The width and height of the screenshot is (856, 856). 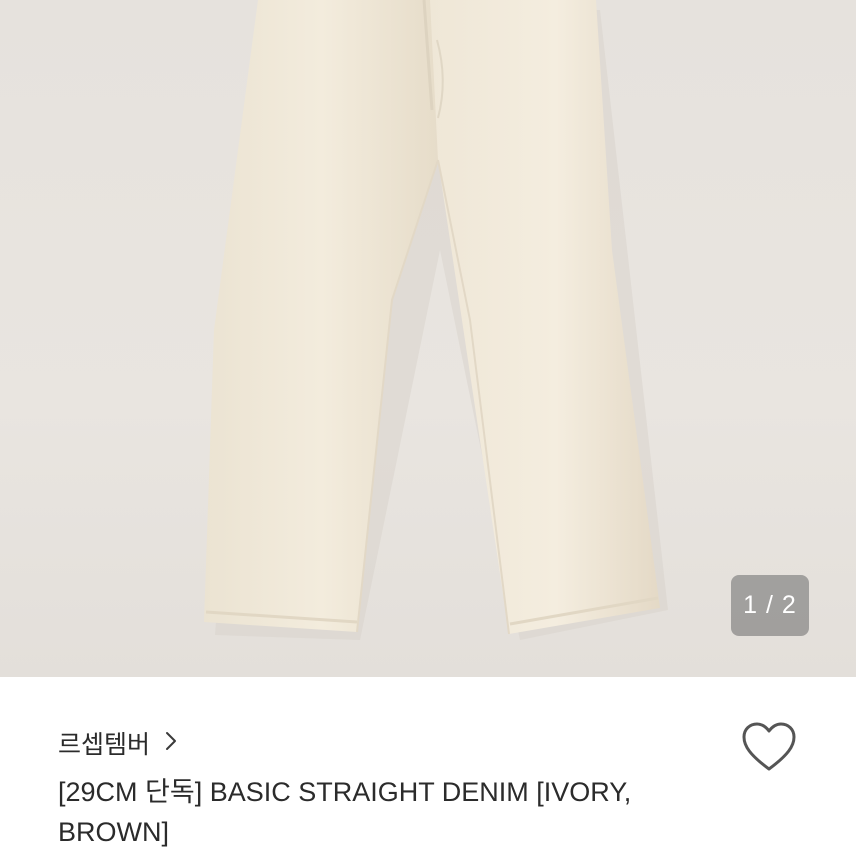 I want to click on like-button, so click(x=769, y=747).